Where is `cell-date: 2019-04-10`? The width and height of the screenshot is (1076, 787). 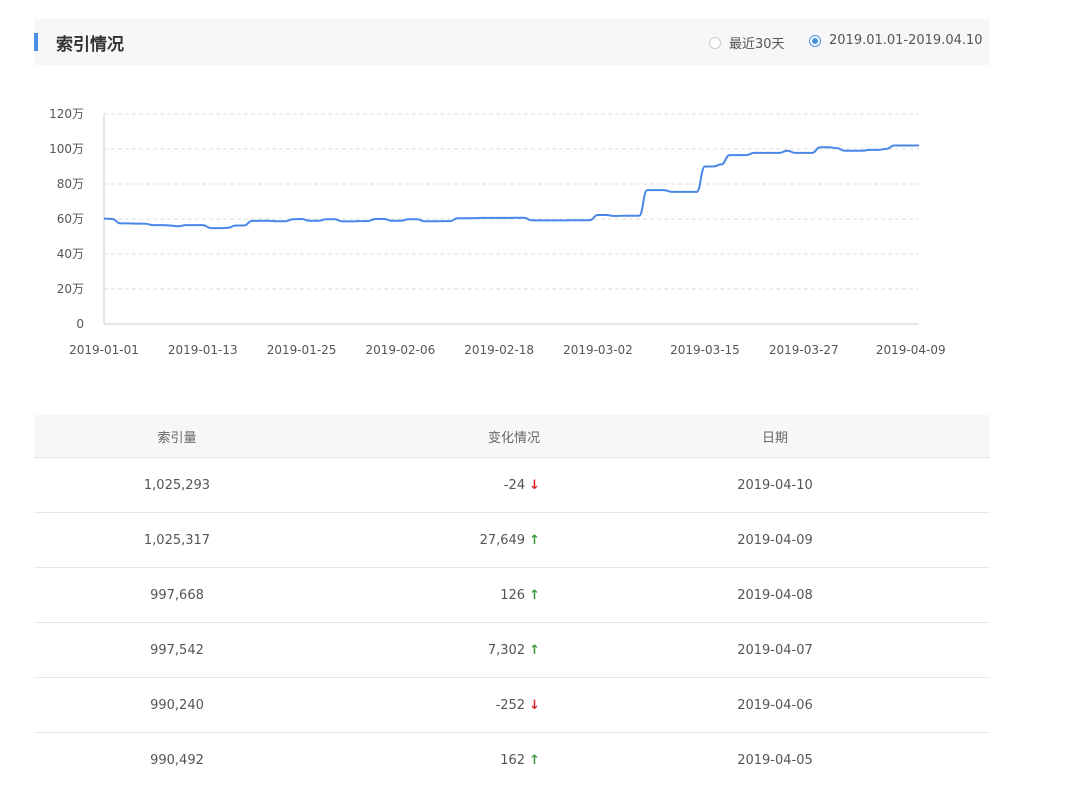
cell-date: 2019-04-10 is located at coordinates (775, 485).